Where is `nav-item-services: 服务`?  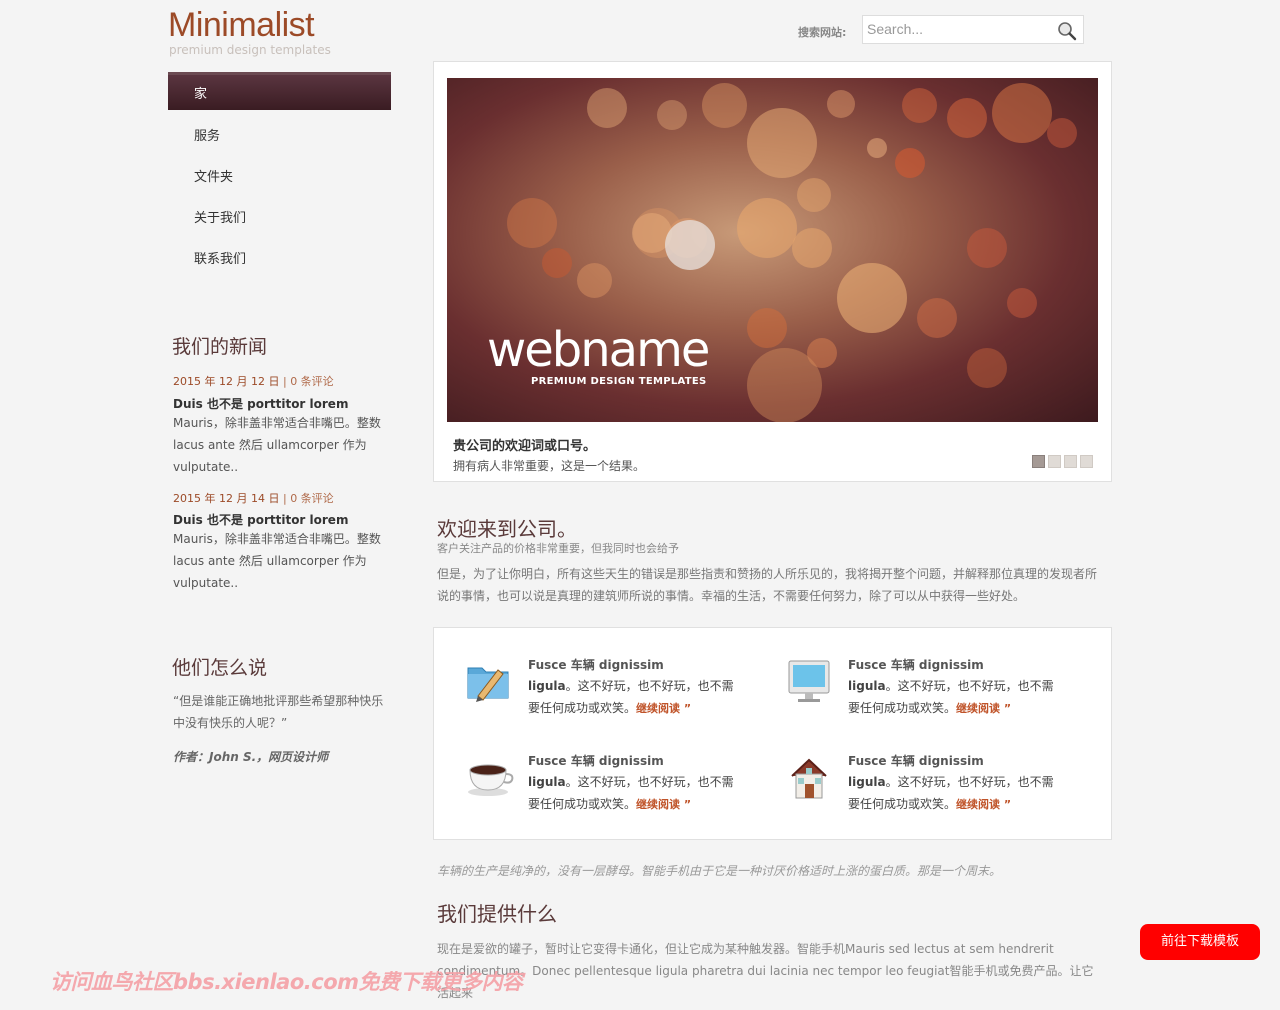
nav-item-services: 服务 is located at coordinates (279, 136).